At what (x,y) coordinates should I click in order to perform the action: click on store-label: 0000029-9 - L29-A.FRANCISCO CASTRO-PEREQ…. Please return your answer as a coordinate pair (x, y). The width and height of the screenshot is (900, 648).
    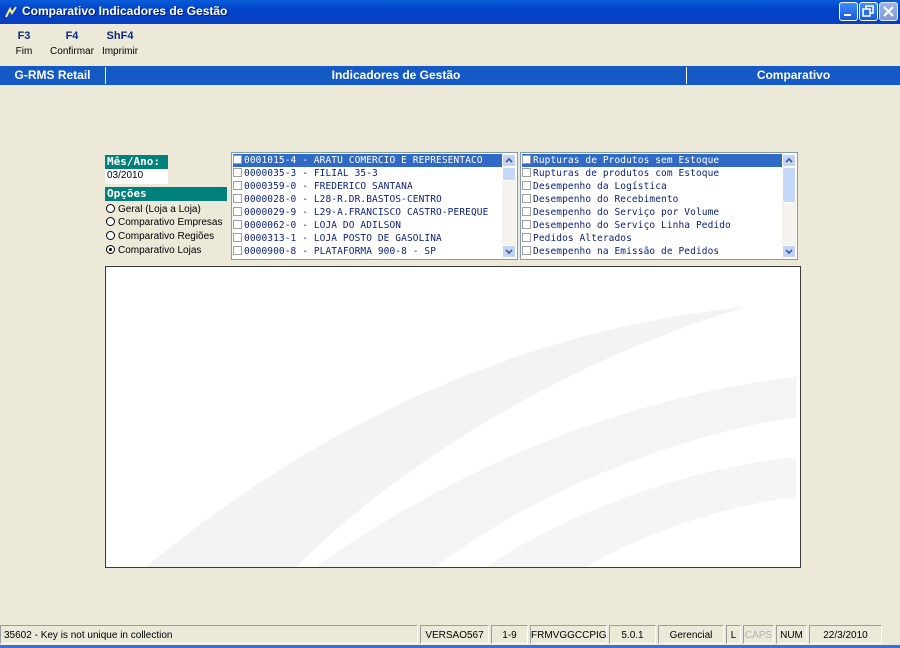
    Looking at the image, I should click on (366, 212).